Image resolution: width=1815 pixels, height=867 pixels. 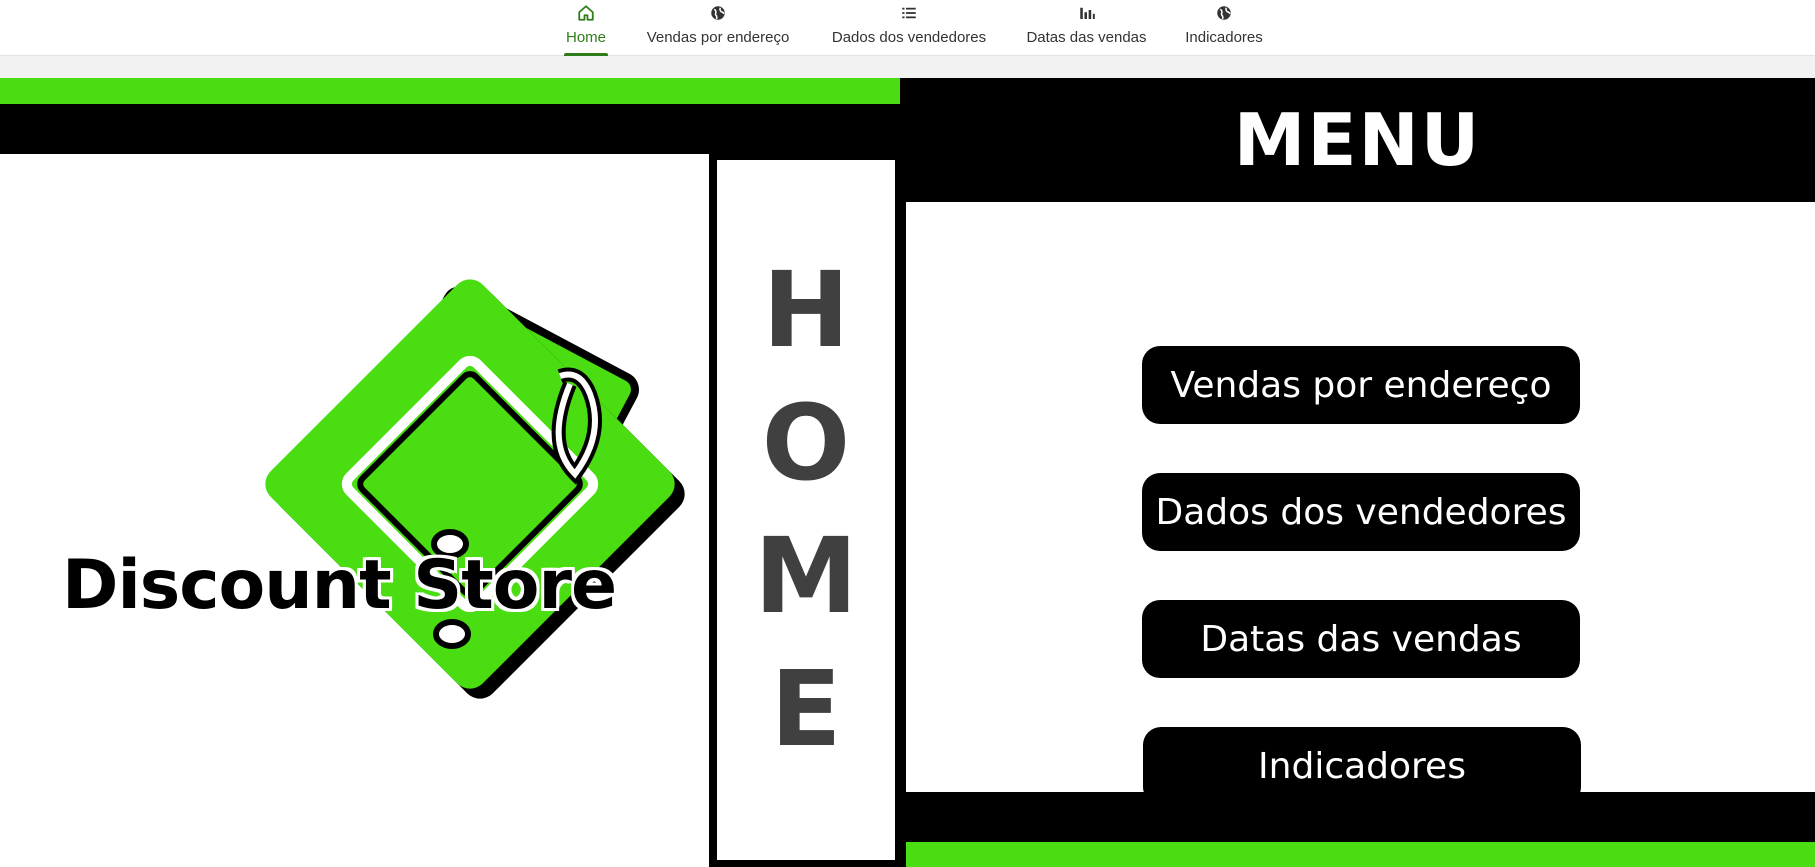 I want to click on tab-vendas-por-endereco: Vendas por endereço, so click(x=718, y=28).